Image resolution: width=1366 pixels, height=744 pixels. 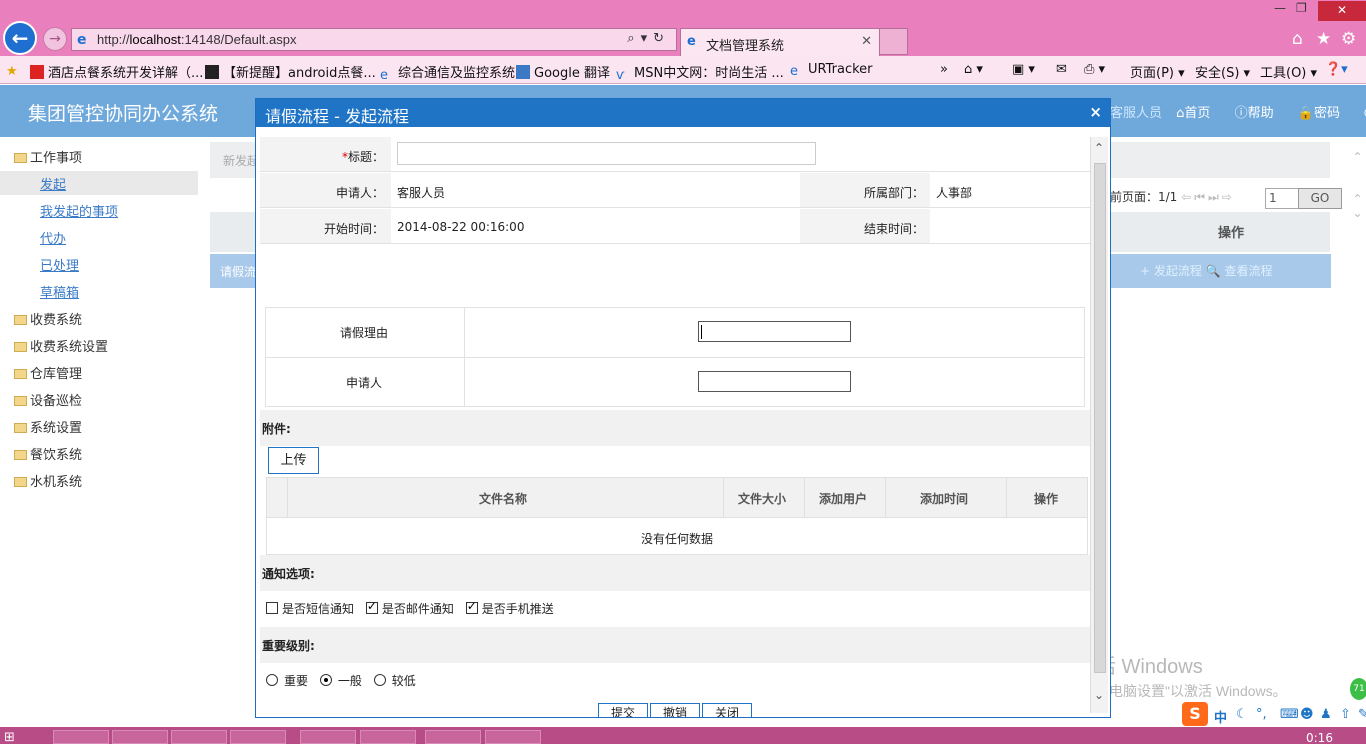 I want to click on sidebar-group-warehouse: 仓库管理, so click(x=48, y=372).